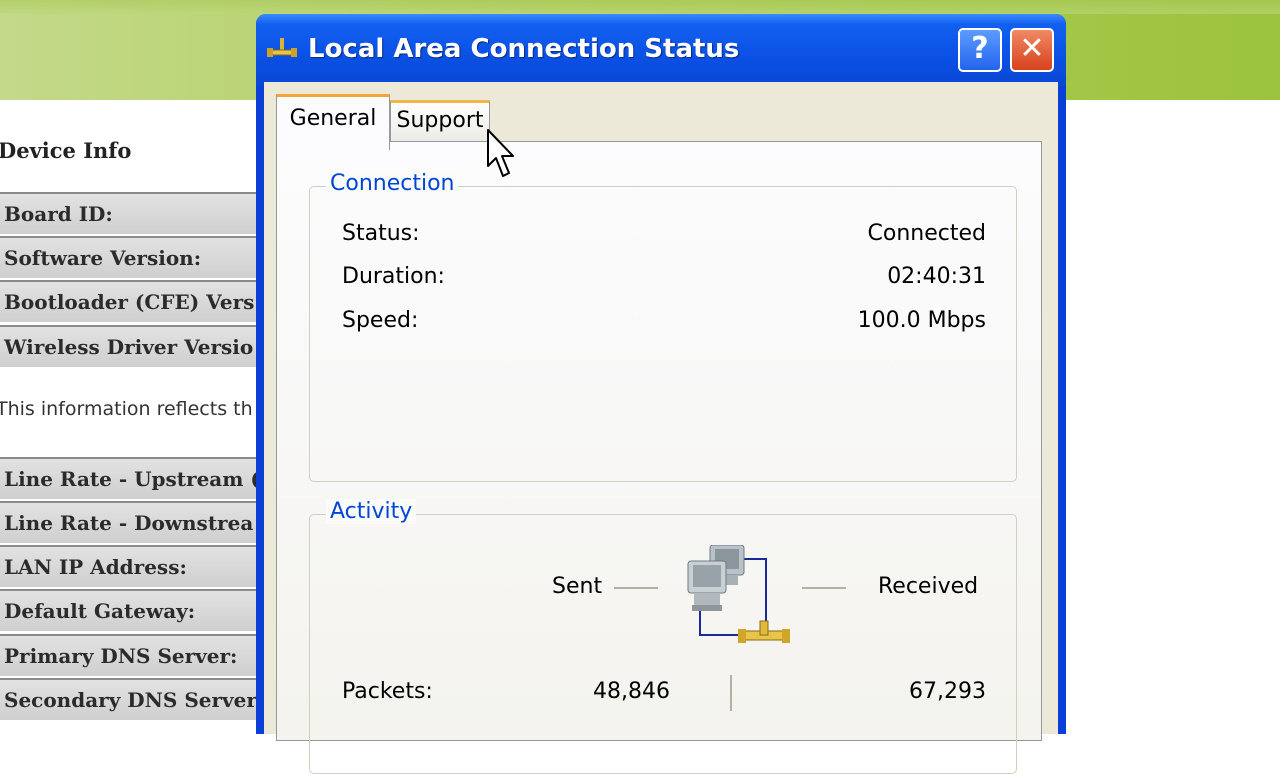  I want to click on activity-group-label: Activity, so click(371, 511).